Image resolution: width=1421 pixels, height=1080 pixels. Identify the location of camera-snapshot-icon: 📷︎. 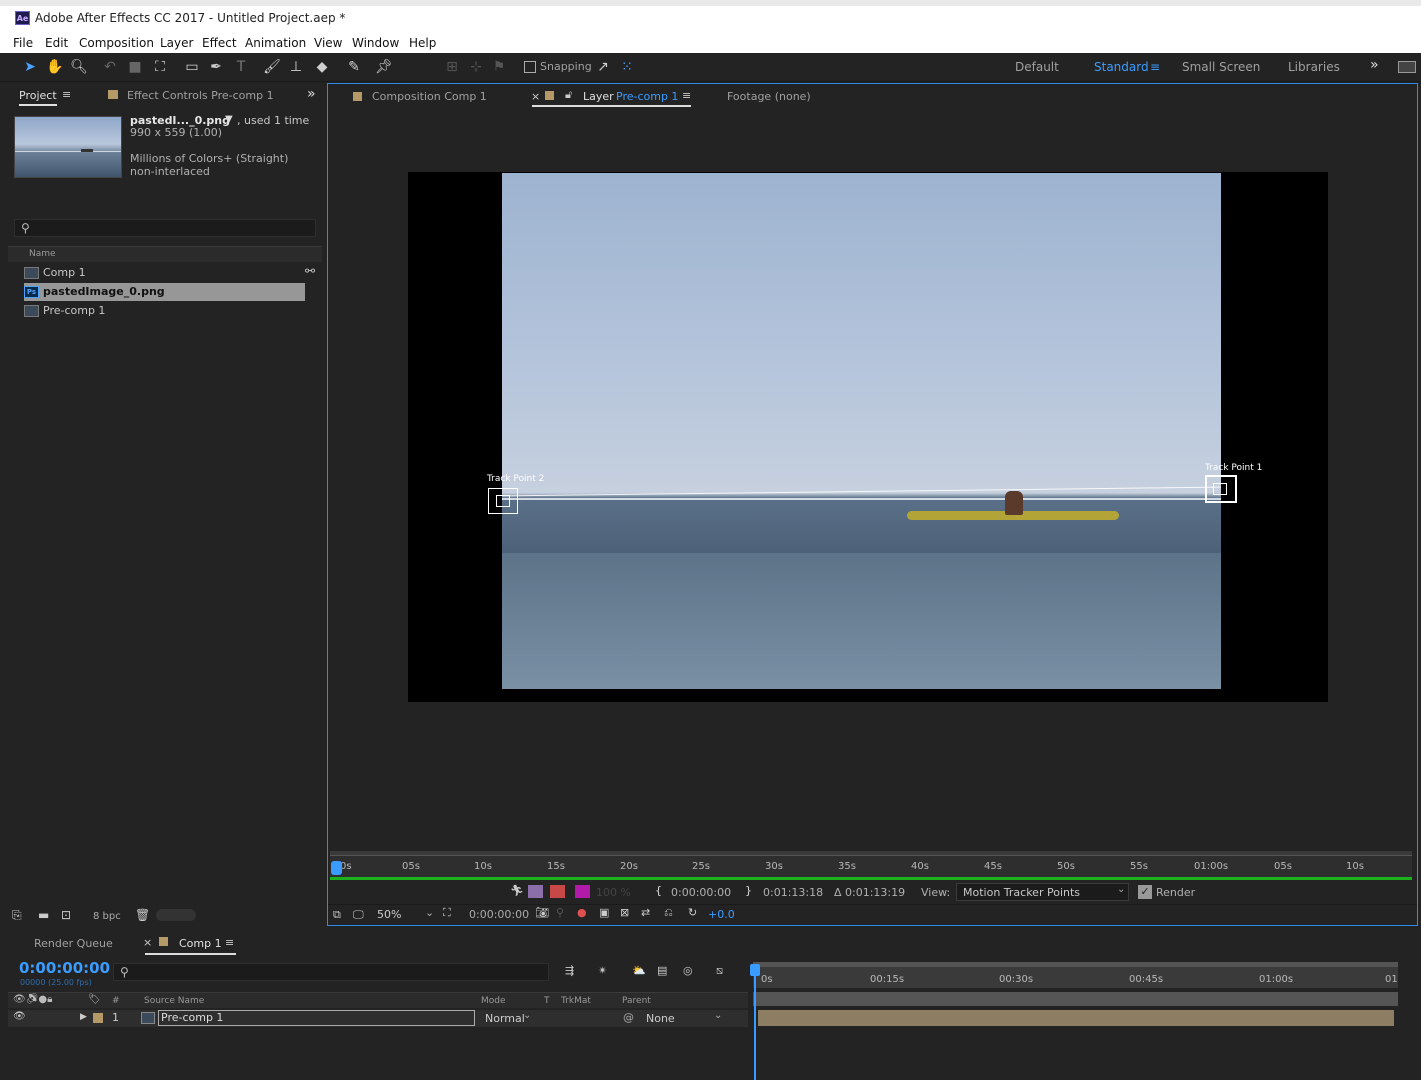
(542, 912).